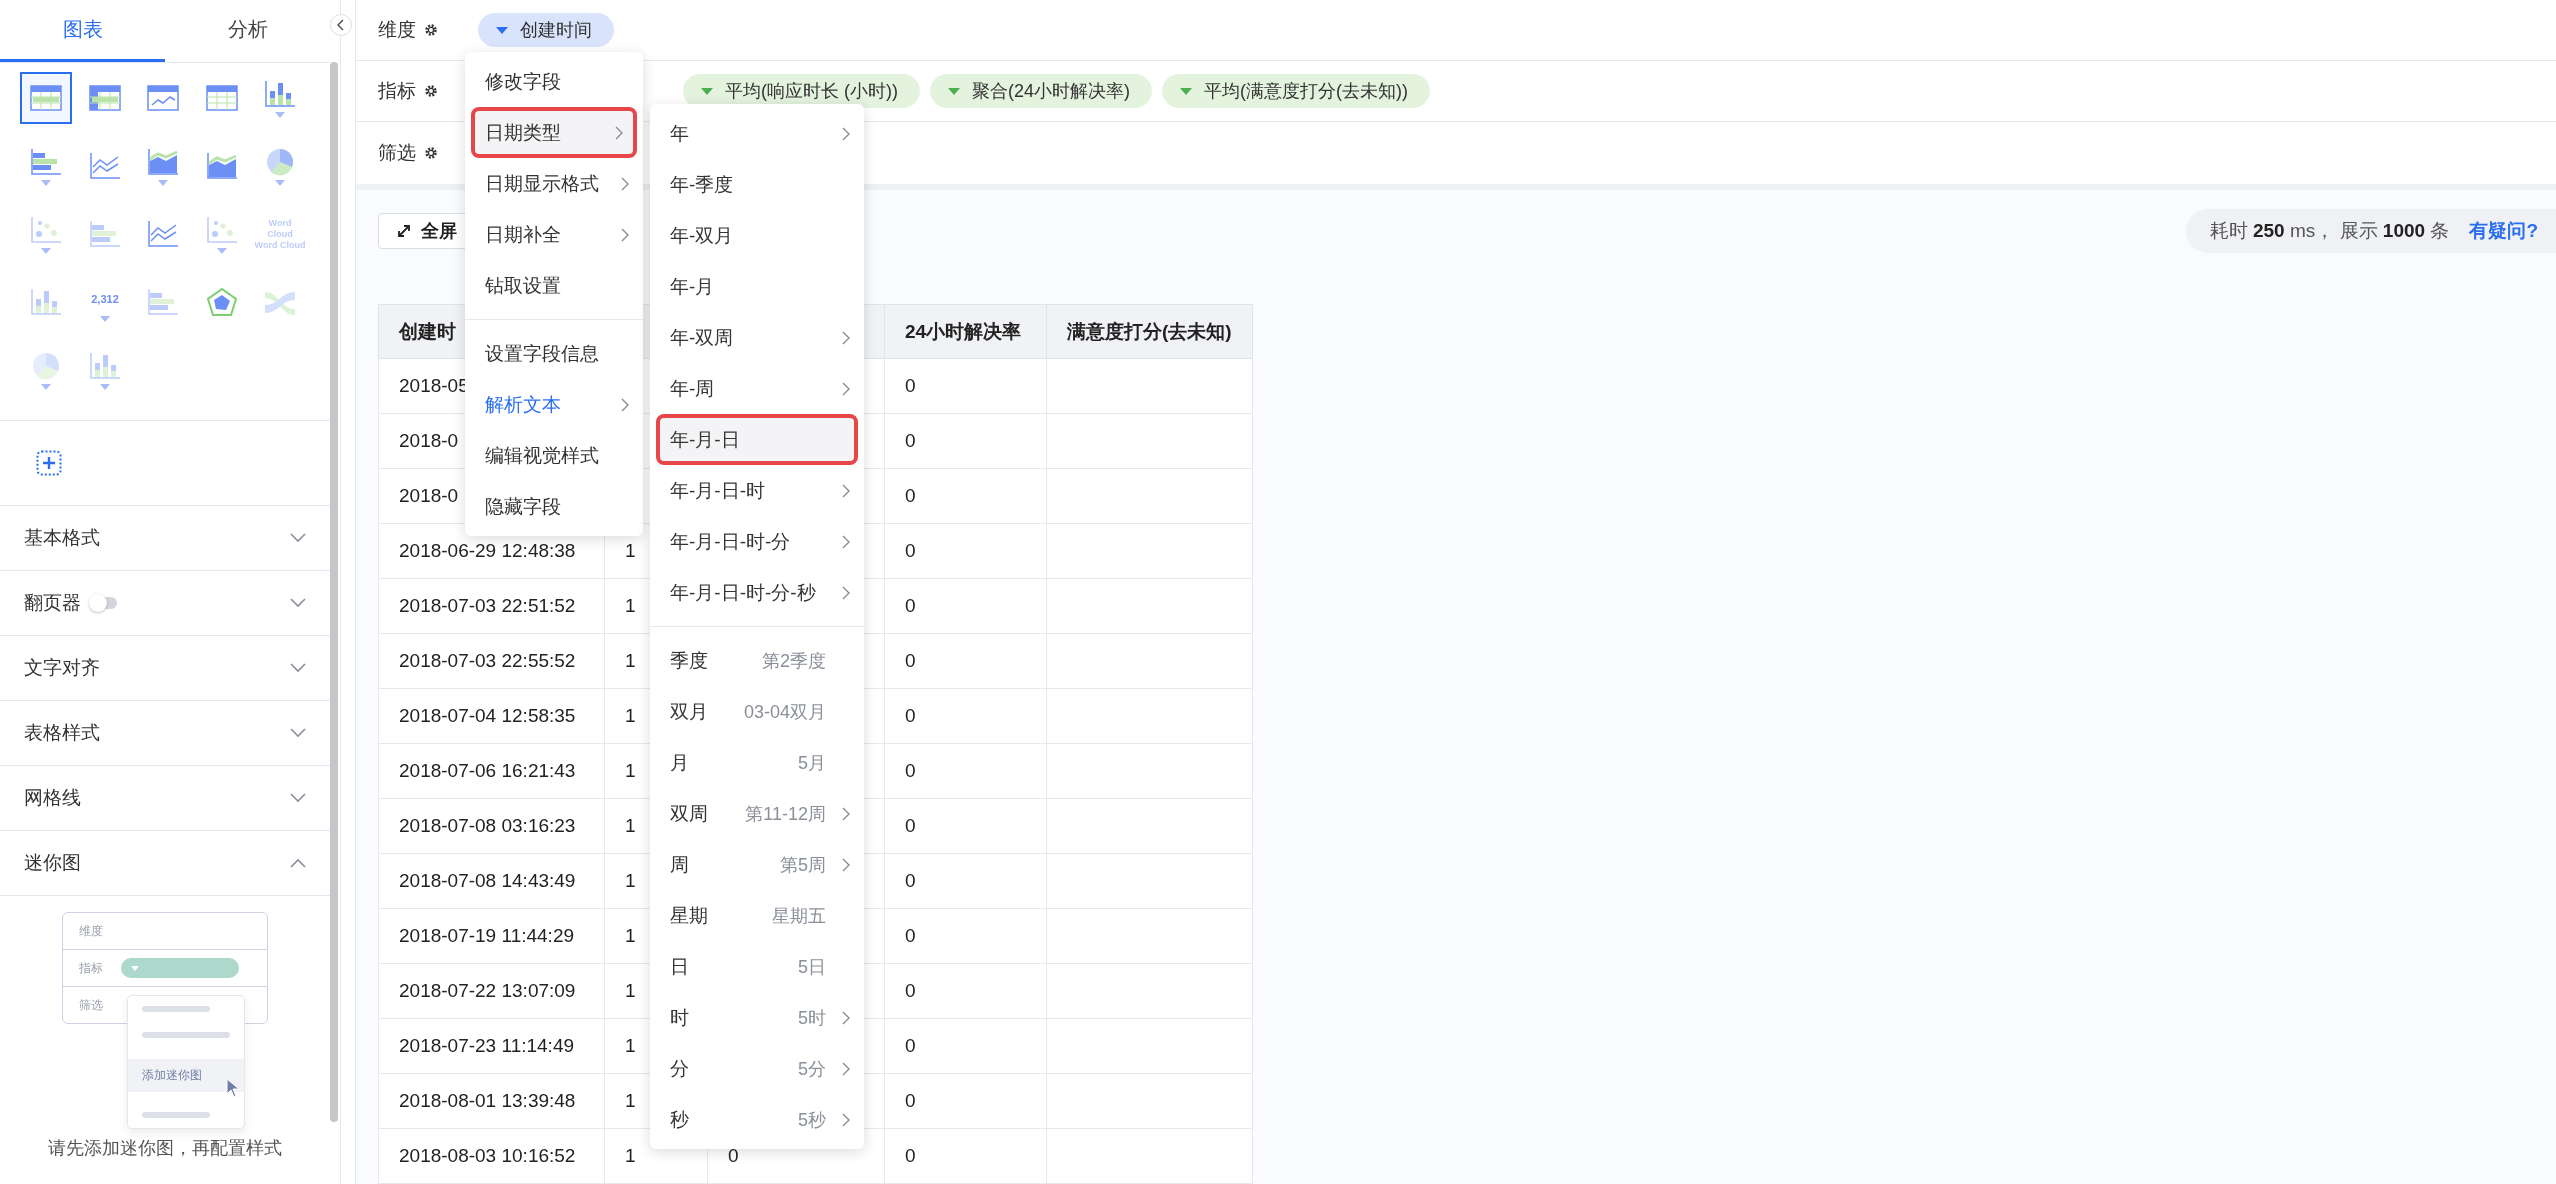 This screenshot has width=2556, height=1184. What do you see at coordinates (49, 463) in the screenshot?
I see `add-icon` at bounding box center [49, 463].